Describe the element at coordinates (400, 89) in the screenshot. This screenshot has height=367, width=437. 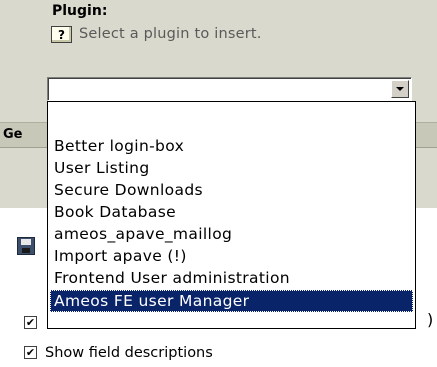
I see `chevron-down-icon` at that location.